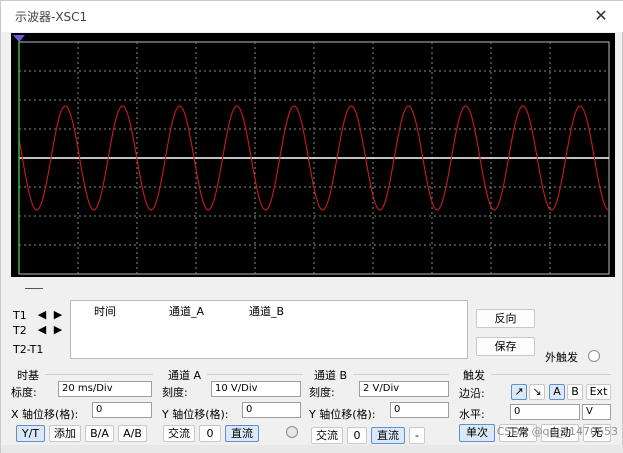  Describe the element at coordinates (388, 435) in the screenshot. I see `channel-b-dc-button: 直流` at that location.